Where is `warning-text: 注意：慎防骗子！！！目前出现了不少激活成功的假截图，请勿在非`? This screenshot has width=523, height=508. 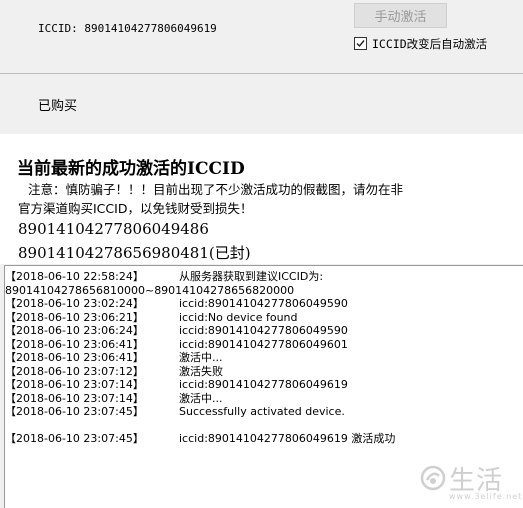 warning-text: 注意：慎防骗子！！！目前出现了不少激活成功的假截图，请勿在非 is located at coordinates (216, 189).